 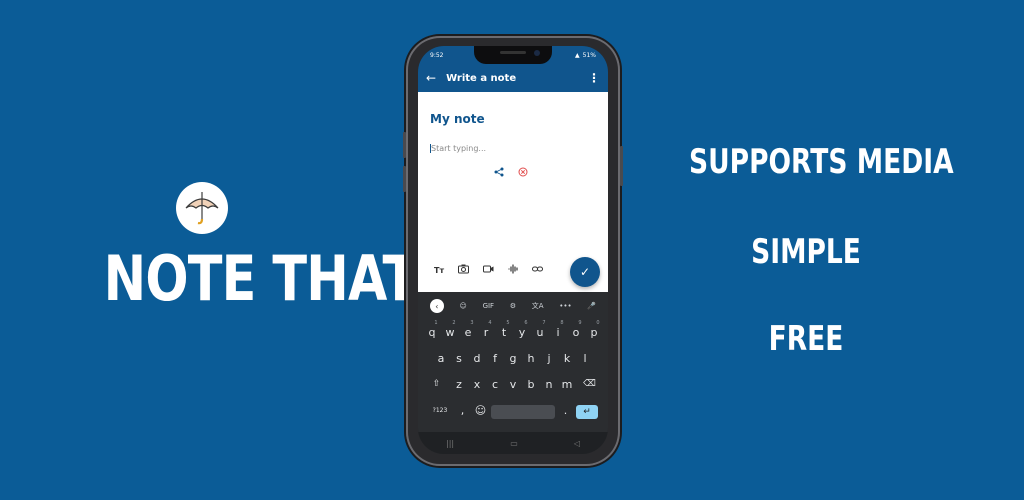 What do you see at coordinates (594, 331) in the screenshot?
I see `key: 0p` at bounding box center [594, 331].